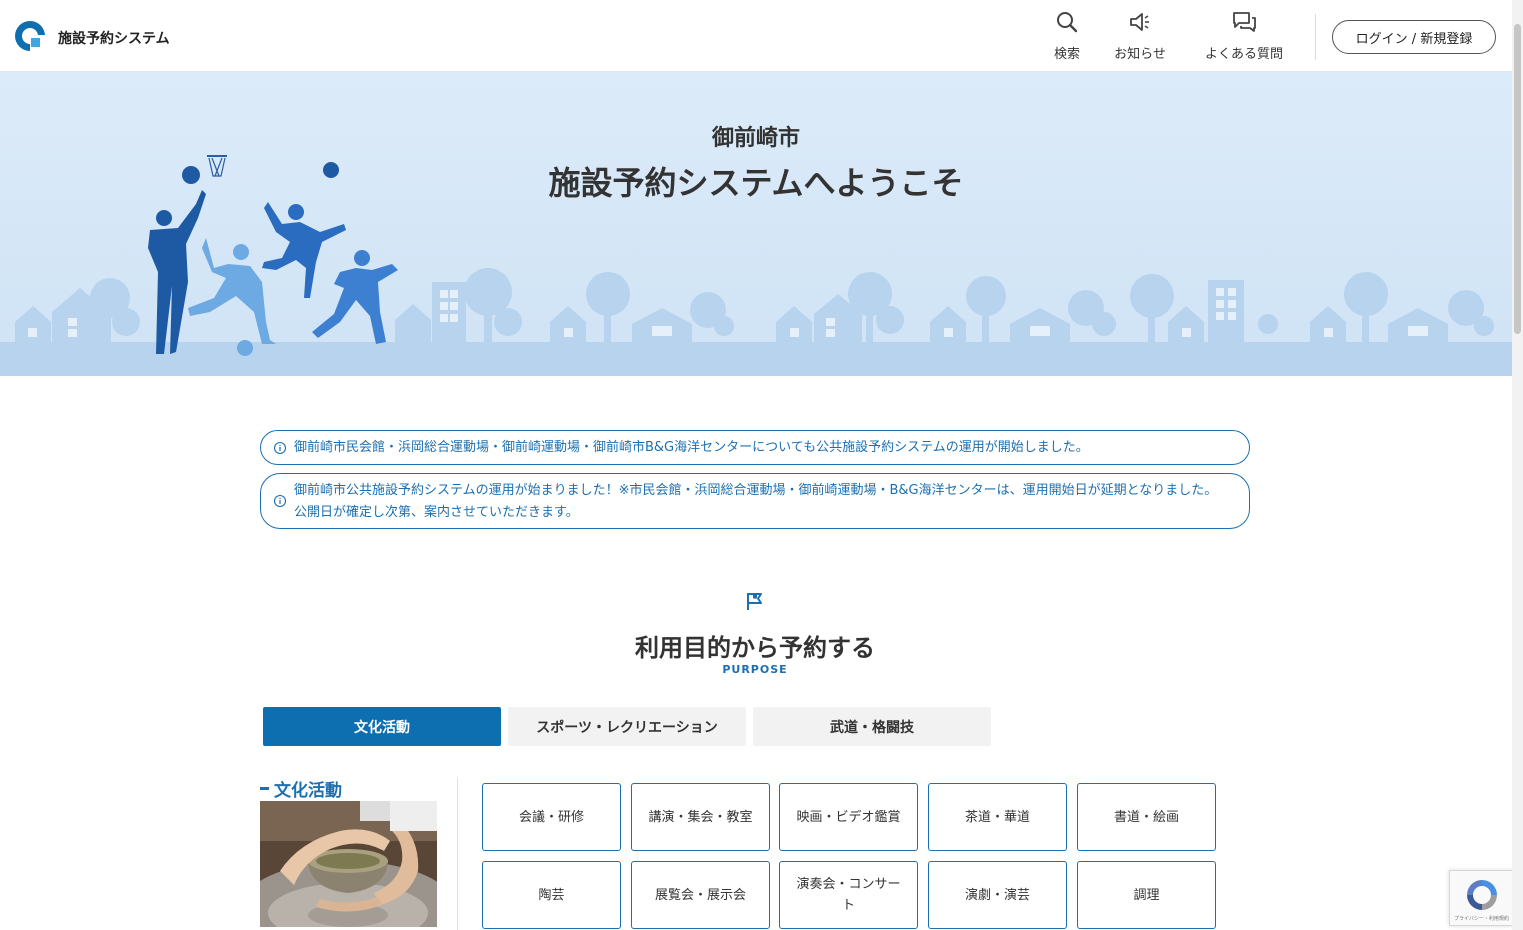 This screenshot has height=930, width=1523. I want to click on purpose-button: 書道・絵画, so click(1146, 817).